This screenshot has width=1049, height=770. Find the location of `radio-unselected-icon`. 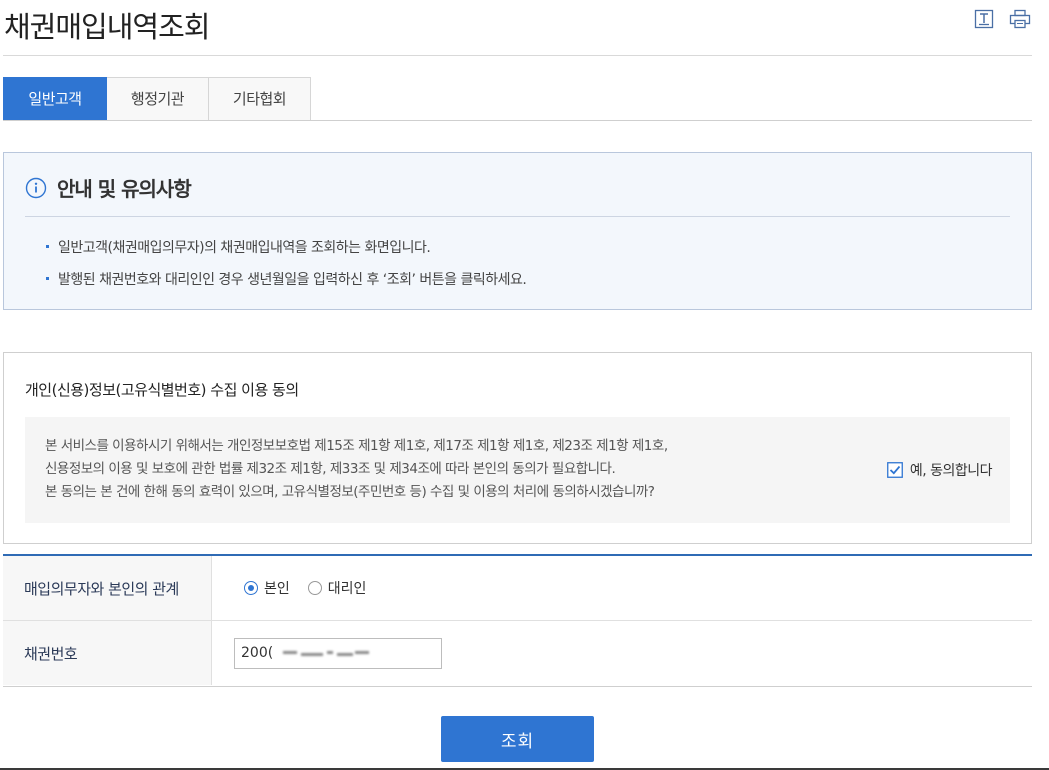

radio-unselected-icon is located at coordinates (314, 588).